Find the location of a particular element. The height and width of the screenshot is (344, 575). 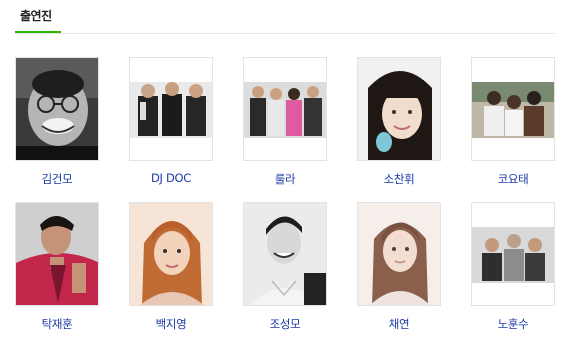

cast-name: 소찬휘 is located at coordinates (399, 179).